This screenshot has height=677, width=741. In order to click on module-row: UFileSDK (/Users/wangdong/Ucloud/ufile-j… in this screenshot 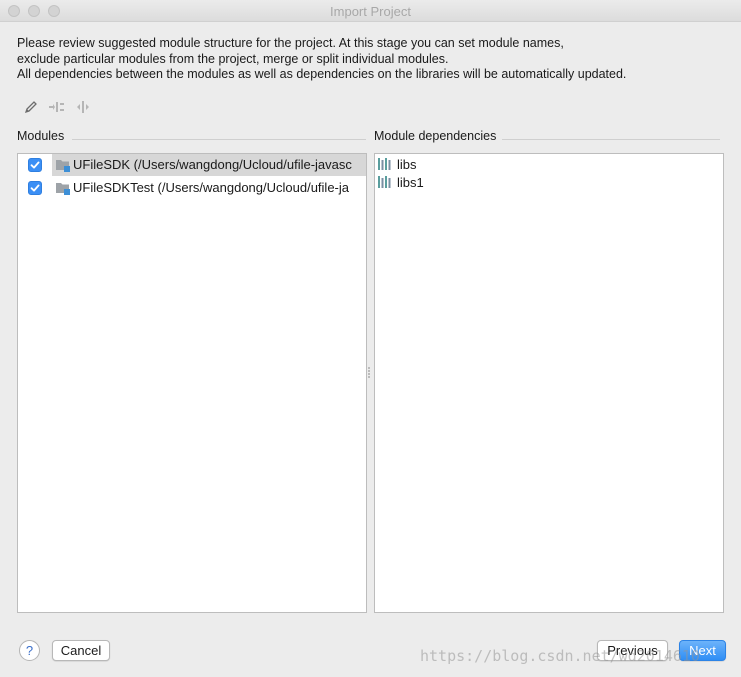, I will do `click(192, 165)`.